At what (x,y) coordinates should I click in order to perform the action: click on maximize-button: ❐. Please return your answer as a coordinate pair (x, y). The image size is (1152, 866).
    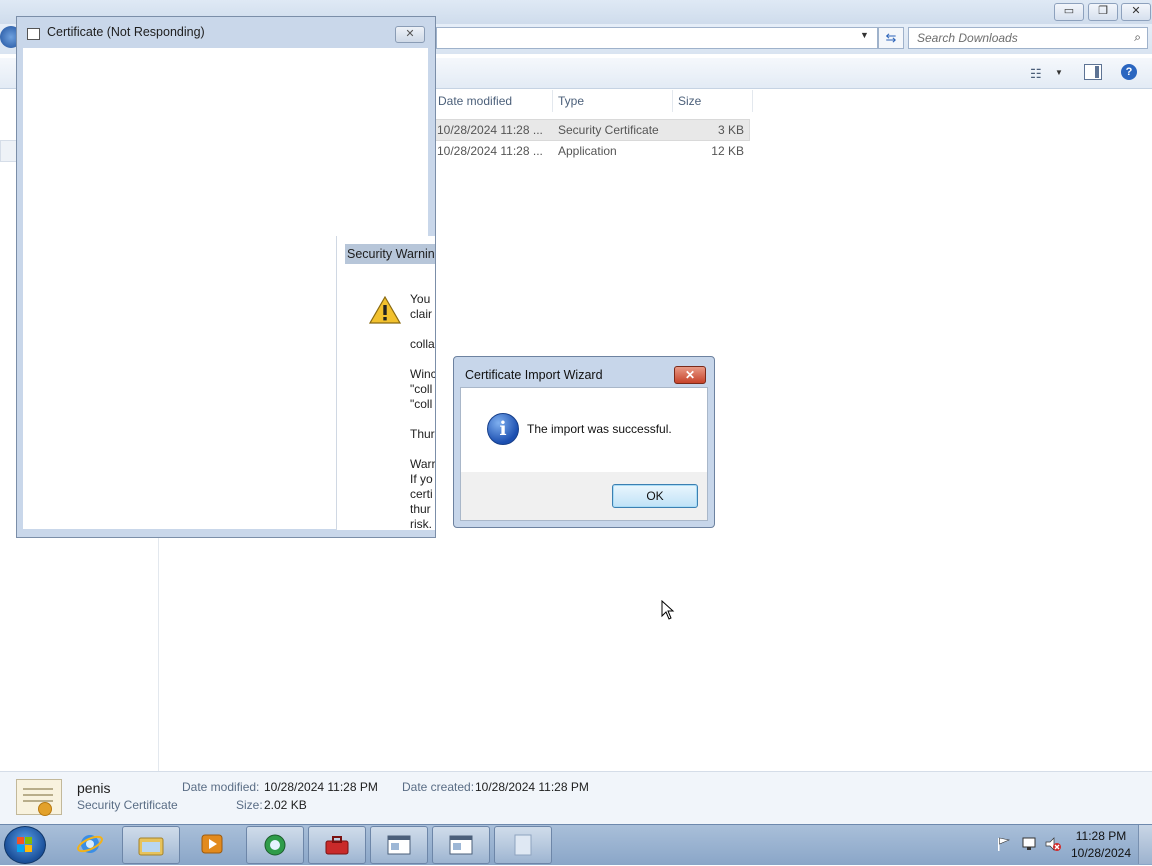
    Looking at the image, I should click on (1103, 12).